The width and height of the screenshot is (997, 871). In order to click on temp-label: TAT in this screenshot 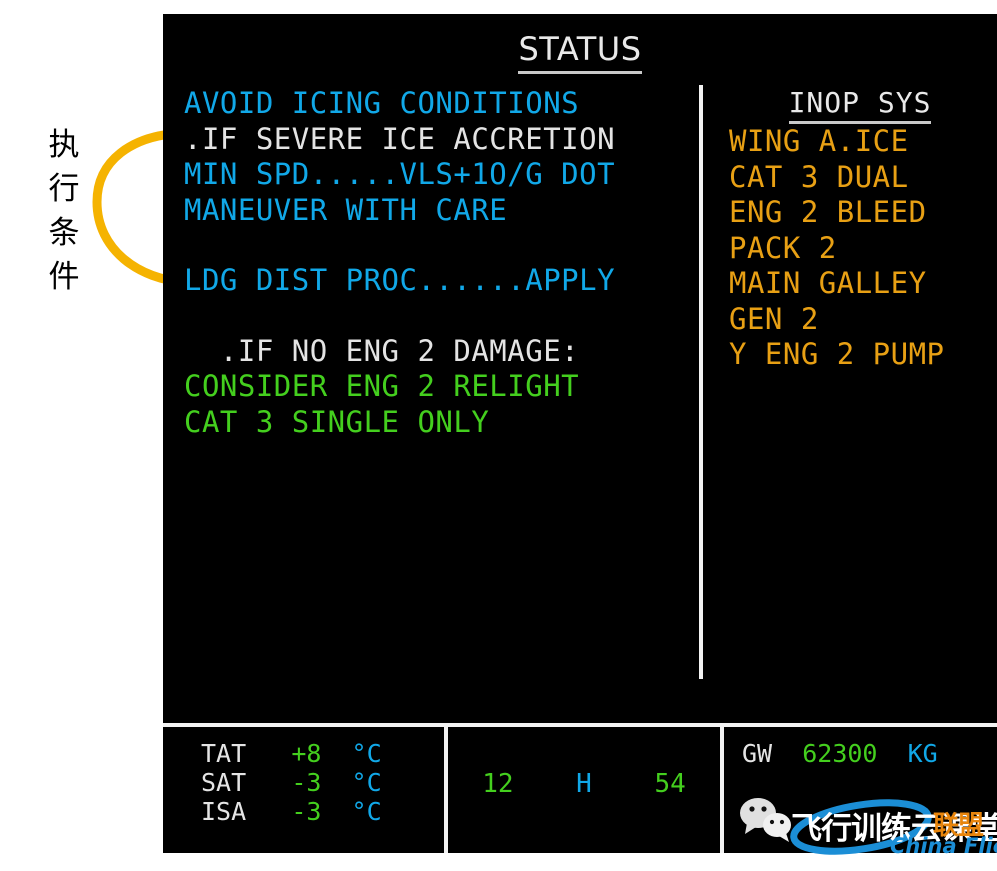, I will do `click(224, 753)`.